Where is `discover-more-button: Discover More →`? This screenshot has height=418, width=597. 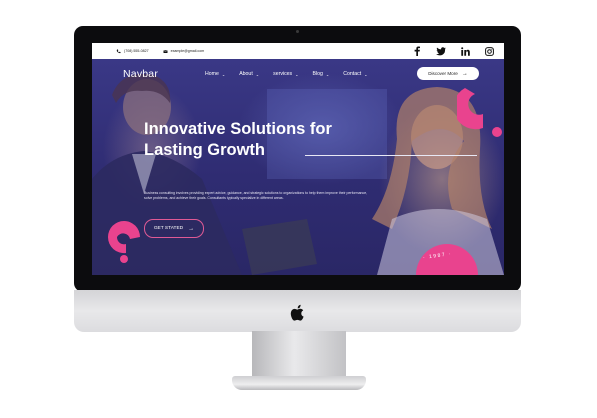 discover-more-button: Discover More → is located at coordinates (448, 73).